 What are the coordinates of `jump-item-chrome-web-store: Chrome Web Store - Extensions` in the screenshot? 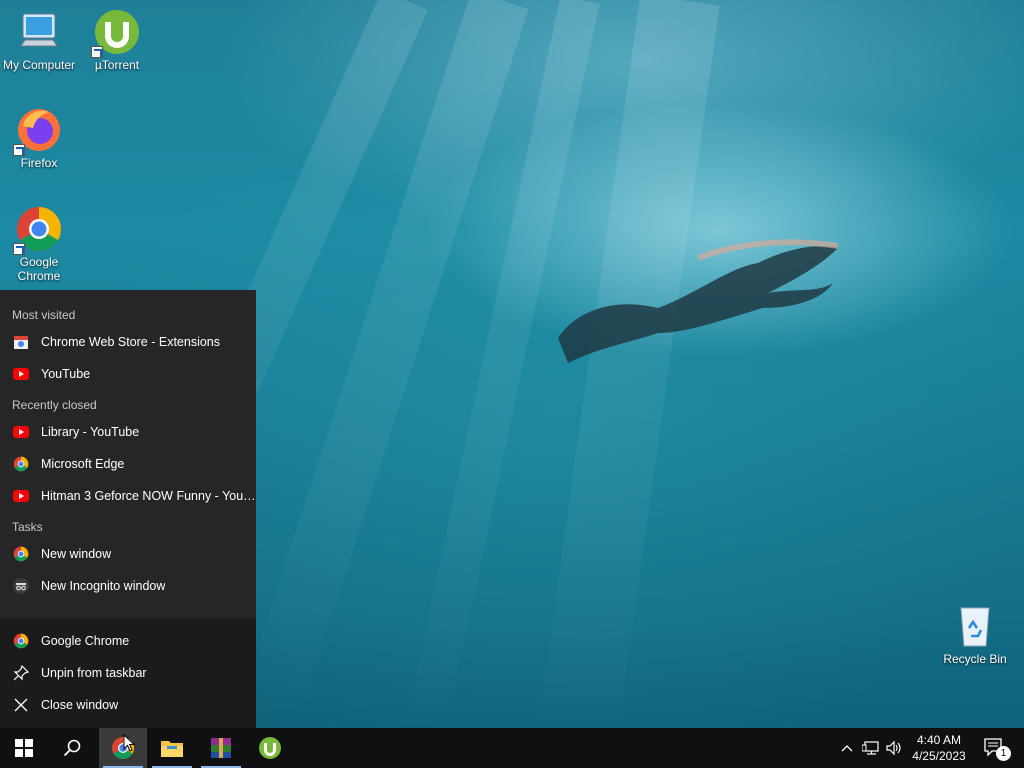 It's located at (128, 342).